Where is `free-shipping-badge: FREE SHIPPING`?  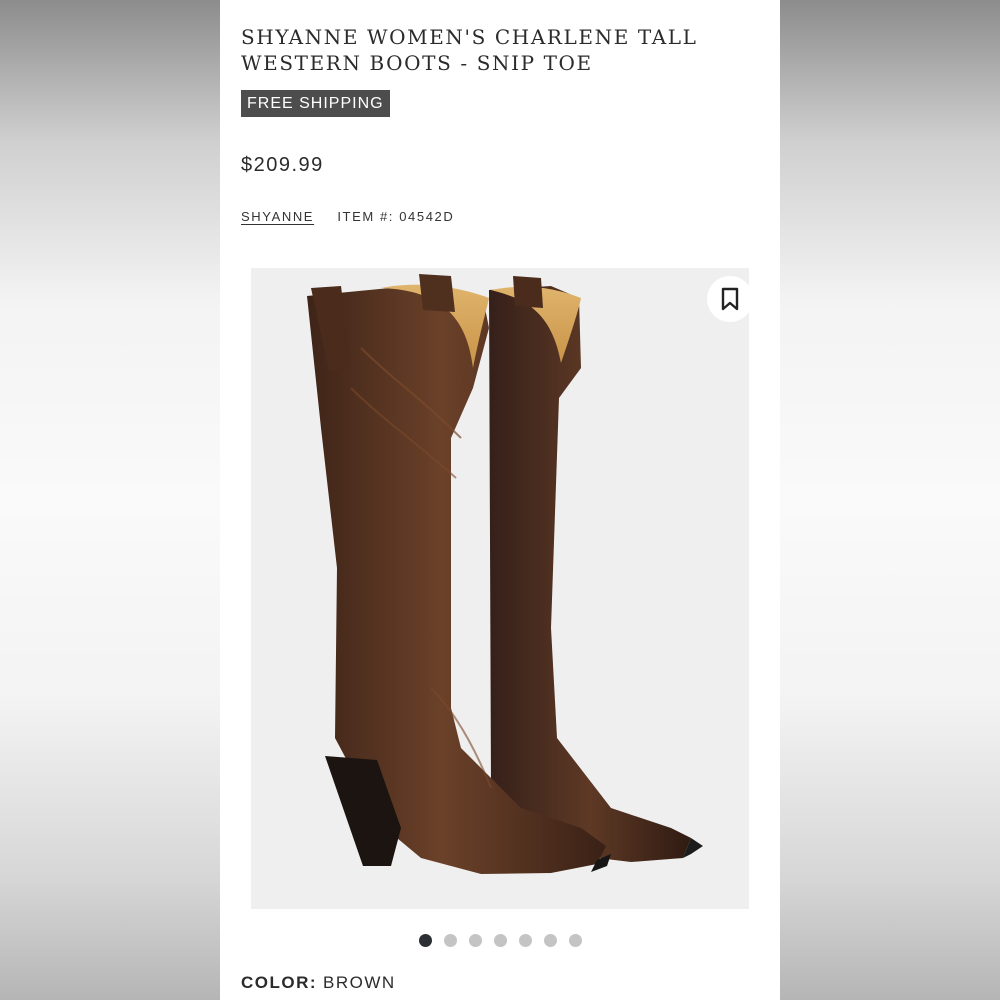 free-shipping-badge: FREE SHIPPING is located at coordinates (315, 103).